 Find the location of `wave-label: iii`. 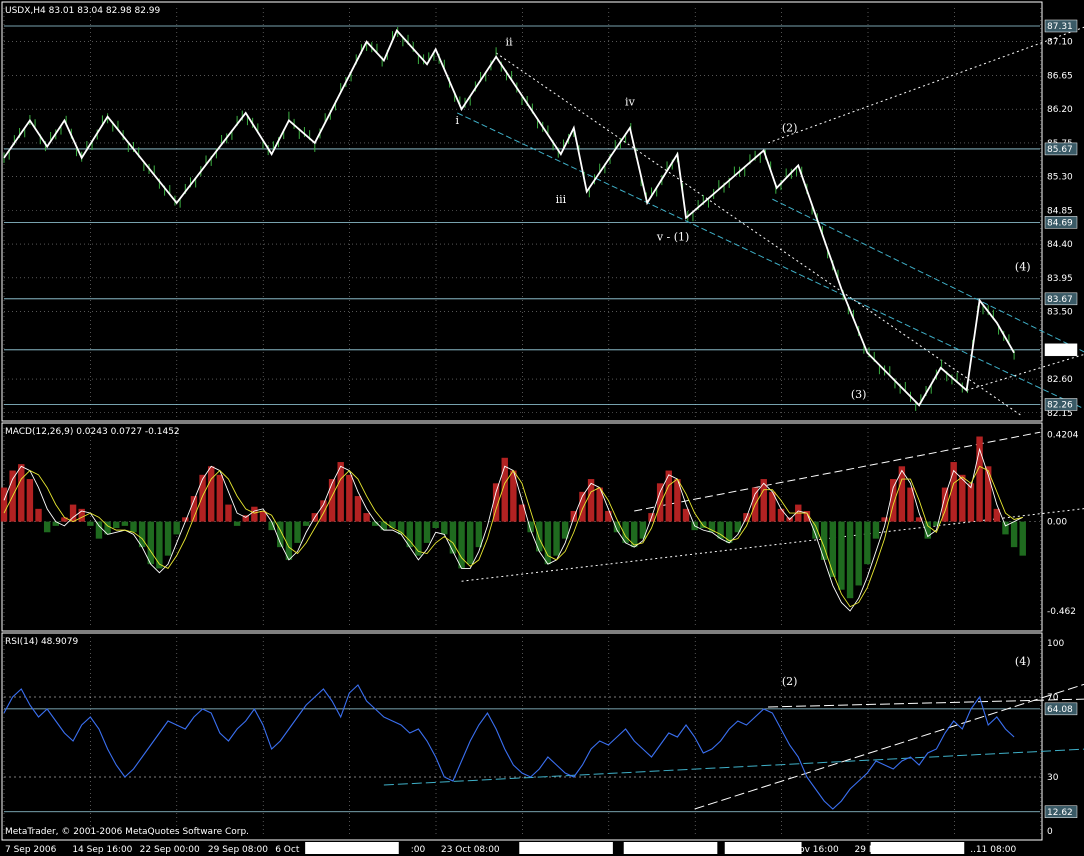

wave-label: iii is located at coordinates (561, 199).